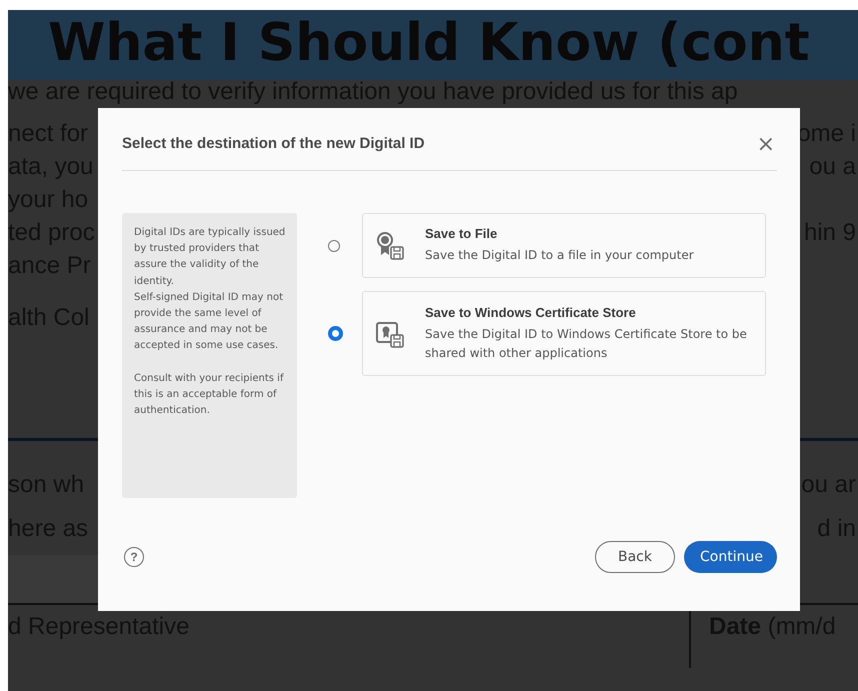  What do you see at coordinates (390, 245) in the screenshot?
I see `ribbon-floppy-icon` at bounding box center [390, 245].